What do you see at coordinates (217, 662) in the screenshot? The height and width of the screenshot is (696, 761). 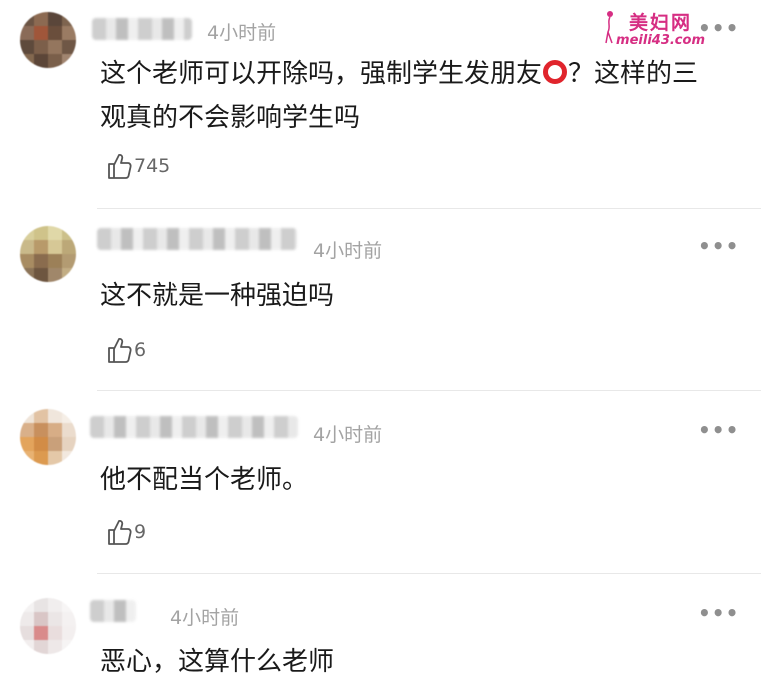 I see `comment-text: 恶心，这算什么老师` at bounding box center [217, 662].